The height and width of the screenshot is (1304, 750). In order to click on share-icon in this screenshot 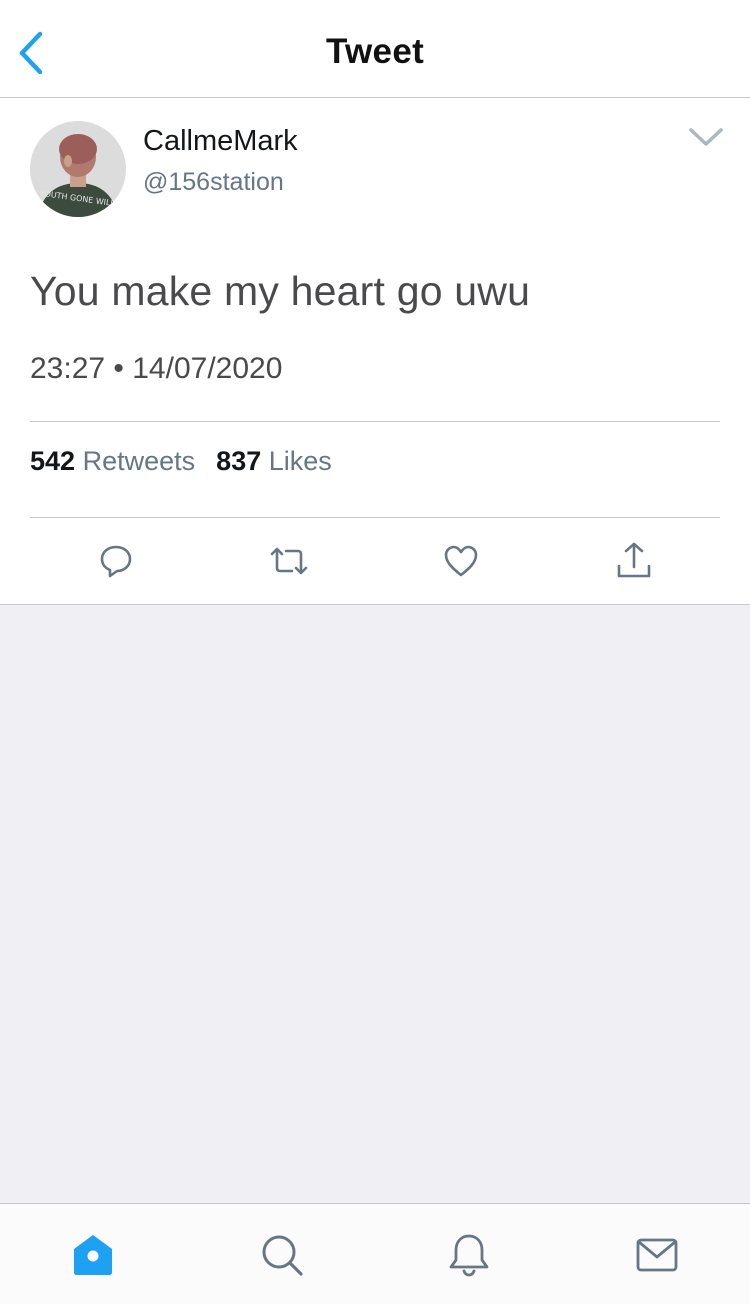, I will do `click(634, 560)`.